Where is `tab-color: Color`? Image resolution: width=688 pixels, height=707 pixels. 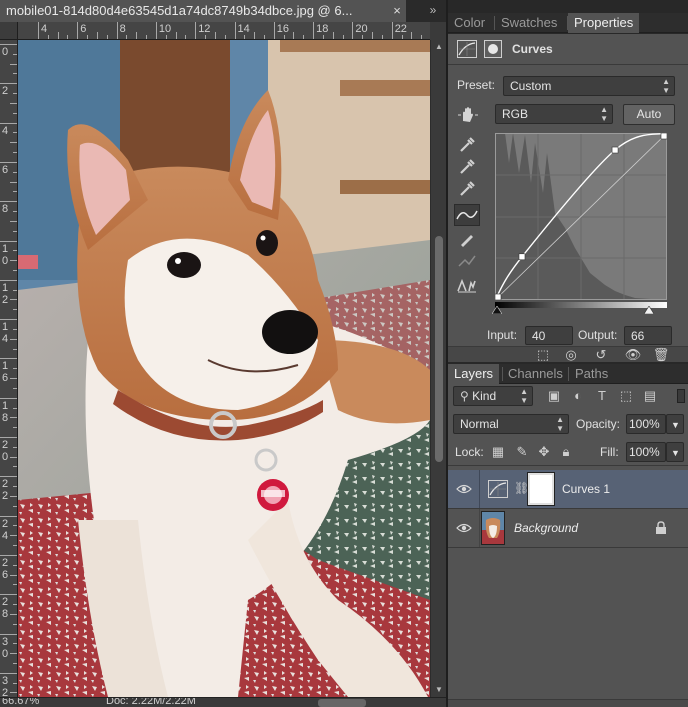
tab-color: Color is located at coordinates (469, 23).